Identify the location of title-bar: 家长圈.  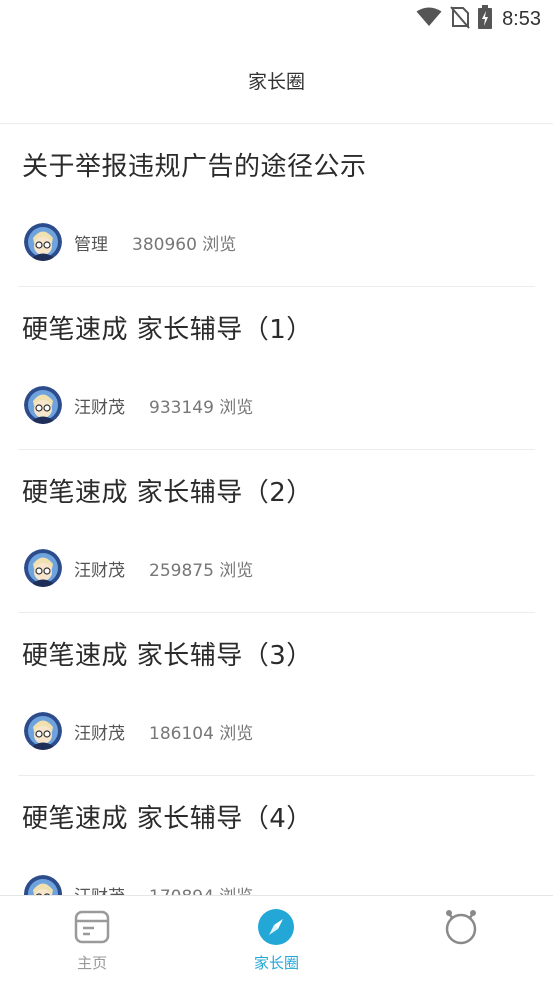
(276, 81).